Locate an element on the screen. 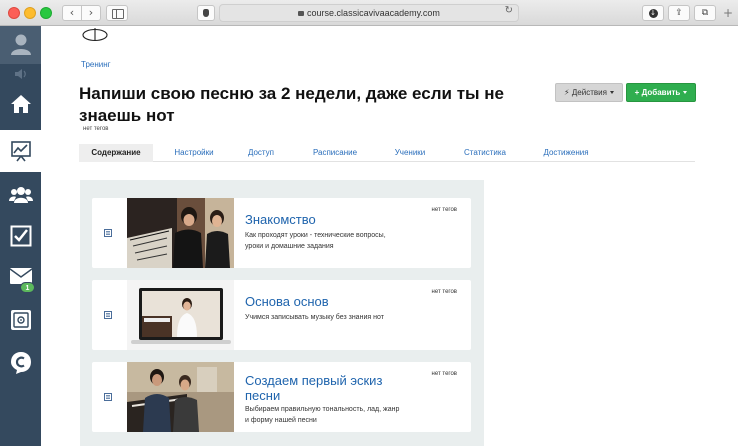 Image resolution: width=738 pixels, height=446 pixels. downloads-button: ↓ is located at coordinates (653, 13).